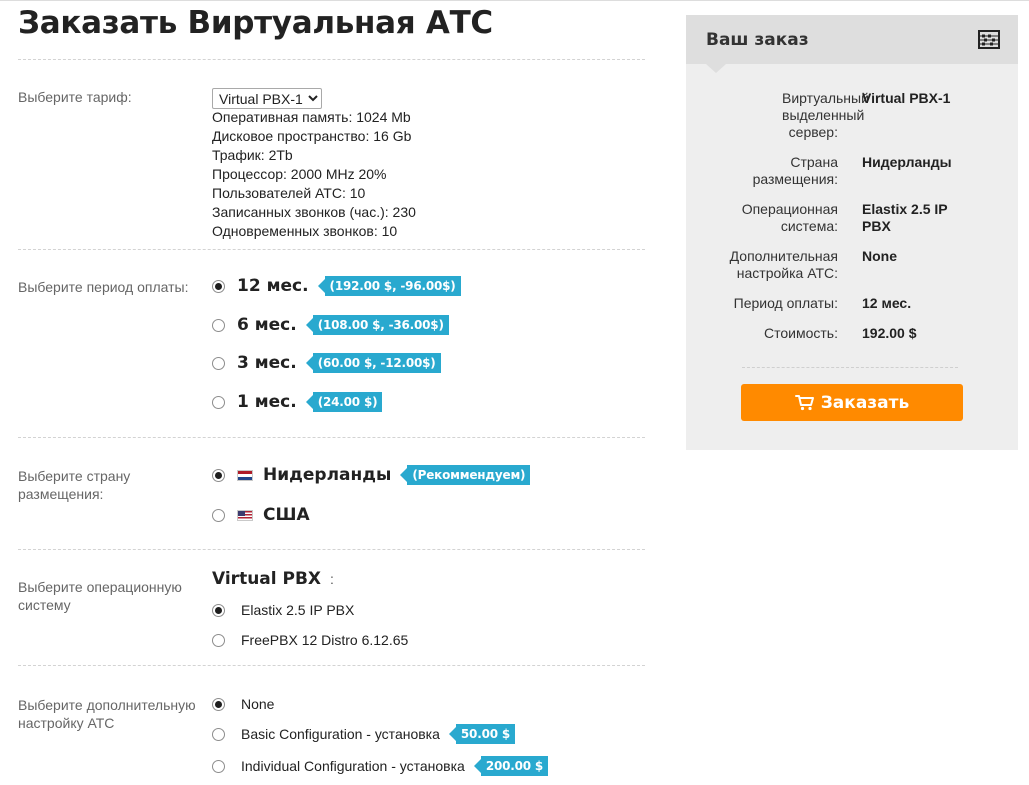  What do you see at coordinates (340, 734) in the screenshot?
I see `setup-basic-label: Basic Configuration - установка` at bounding box center [340, 734].